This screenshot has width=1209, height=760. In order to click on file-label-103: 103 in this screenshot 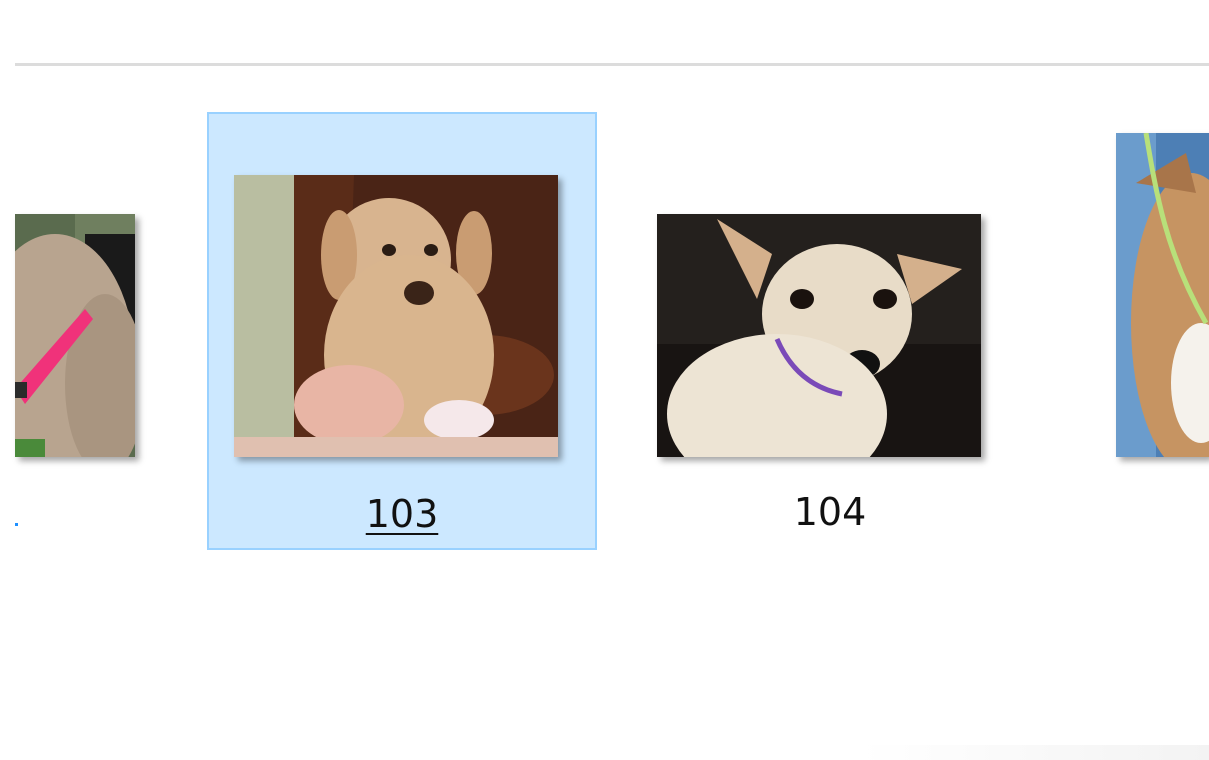, I will do `click(402, 514)`.